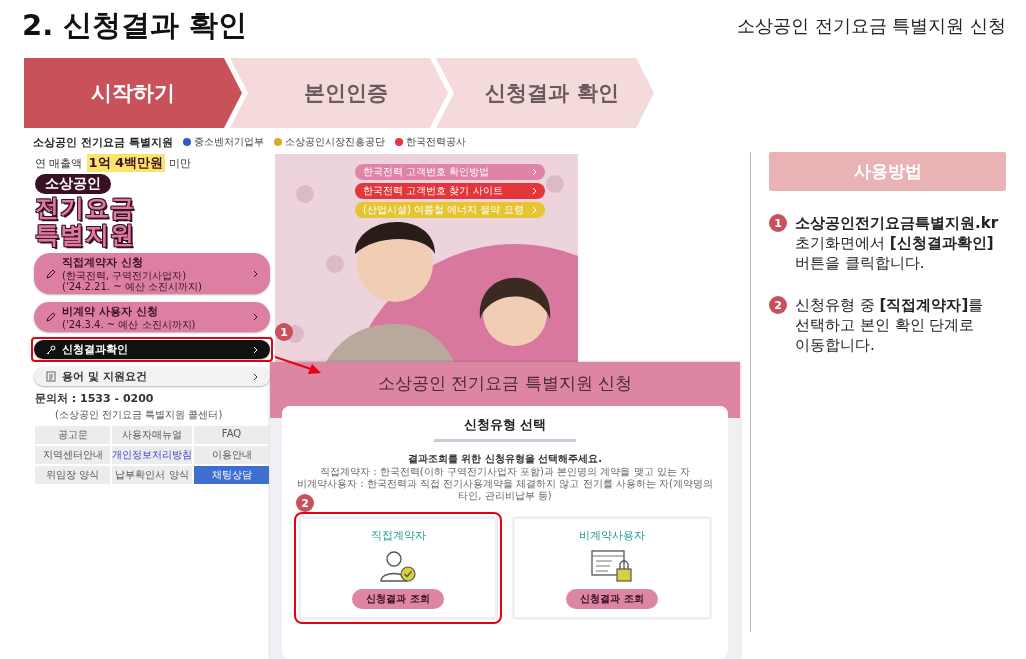  What do you see at coordinates (85, 235) in the screenshot?
I see `hero-title: 특별지원` at bounding box center [85, 235].